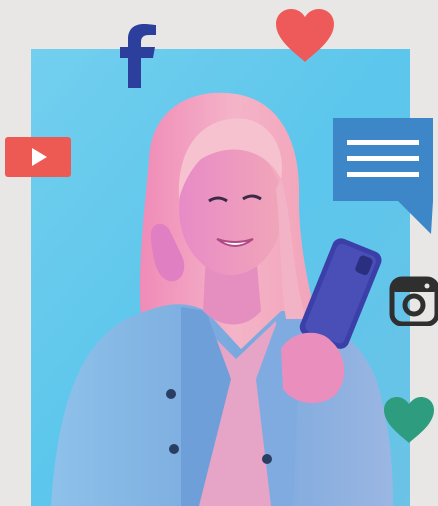  Describe the element at coordinates (38, 157) in the screenshot. I see `youtube-icon` at that location.